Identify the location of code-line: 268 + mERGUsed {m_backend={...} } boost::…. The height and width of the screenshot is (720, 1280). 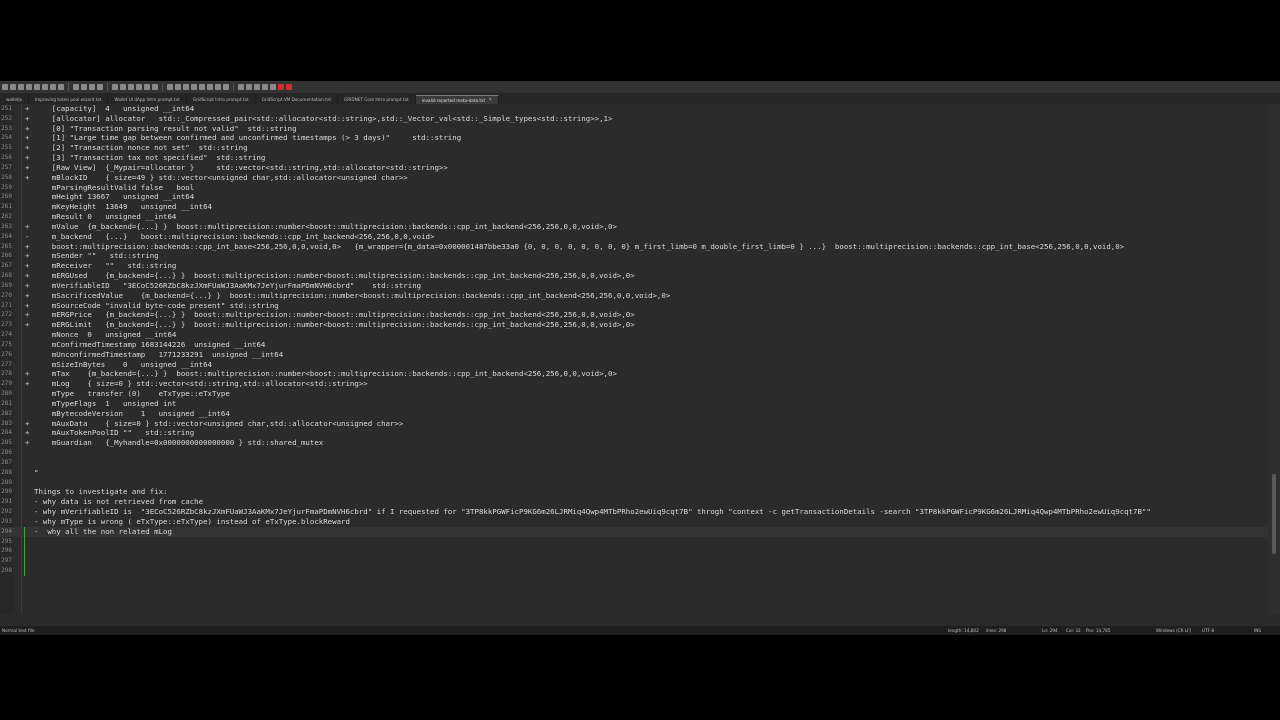
(634, 276).